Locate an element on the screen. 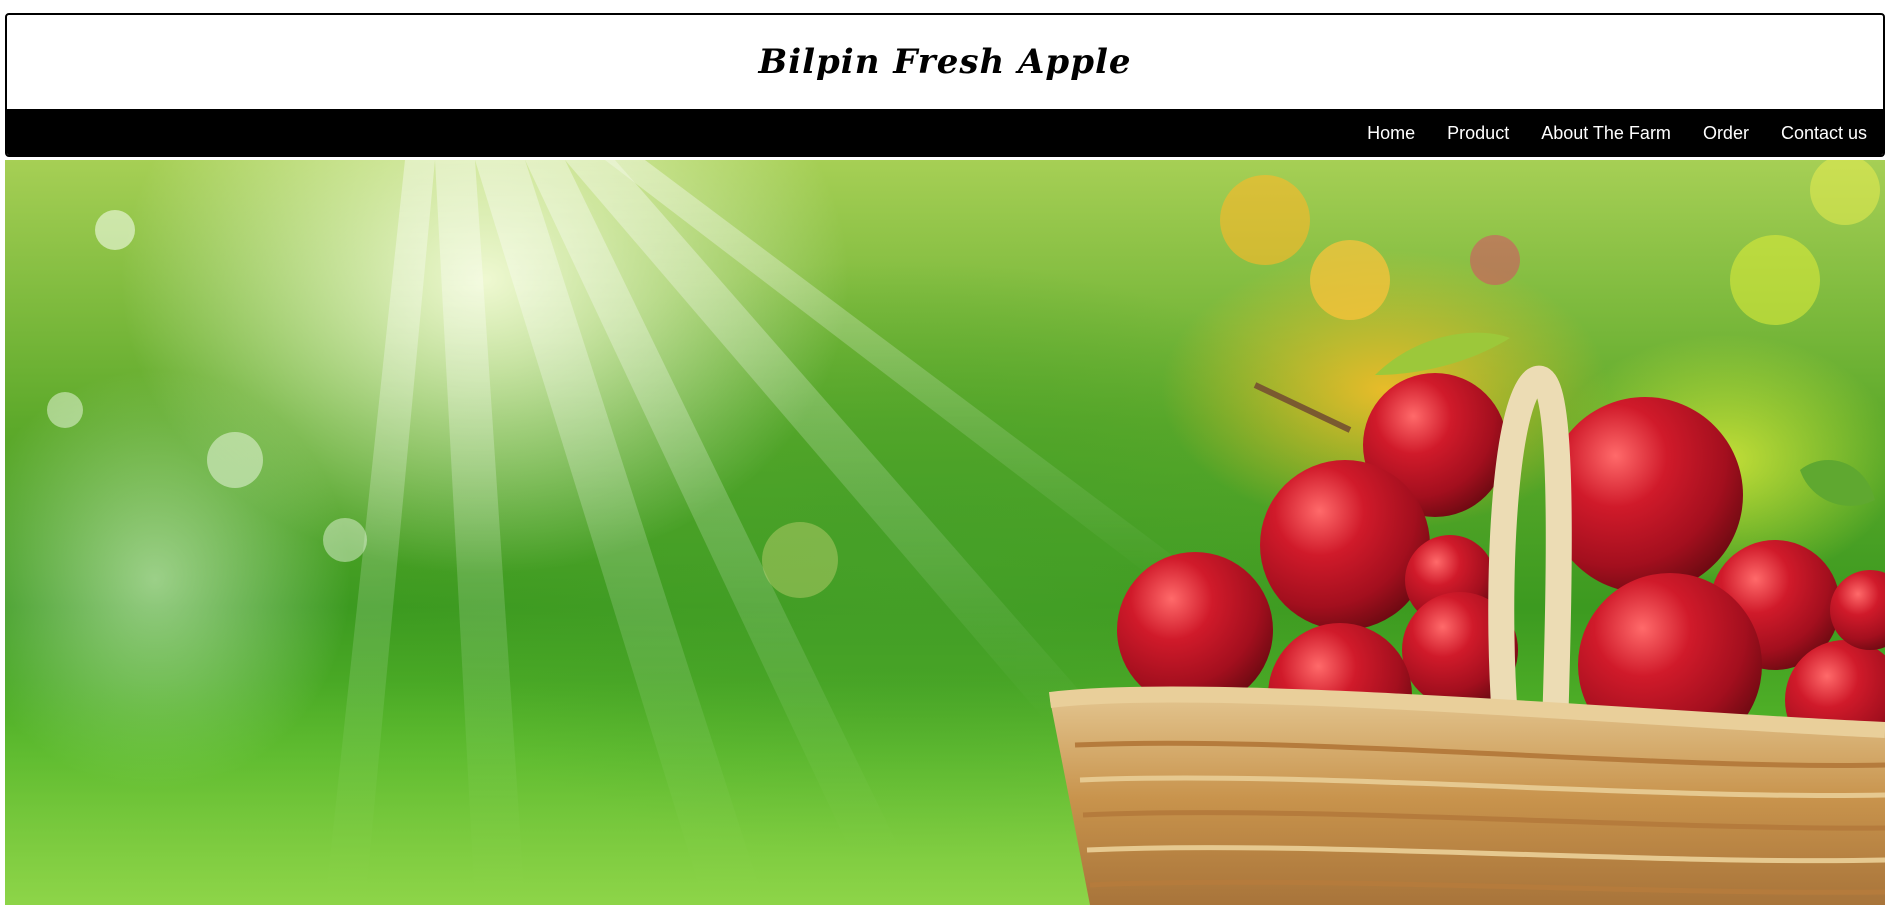 This screenshot has width=1891, height=920. basket-handle is located at coordinates (1530, 548).